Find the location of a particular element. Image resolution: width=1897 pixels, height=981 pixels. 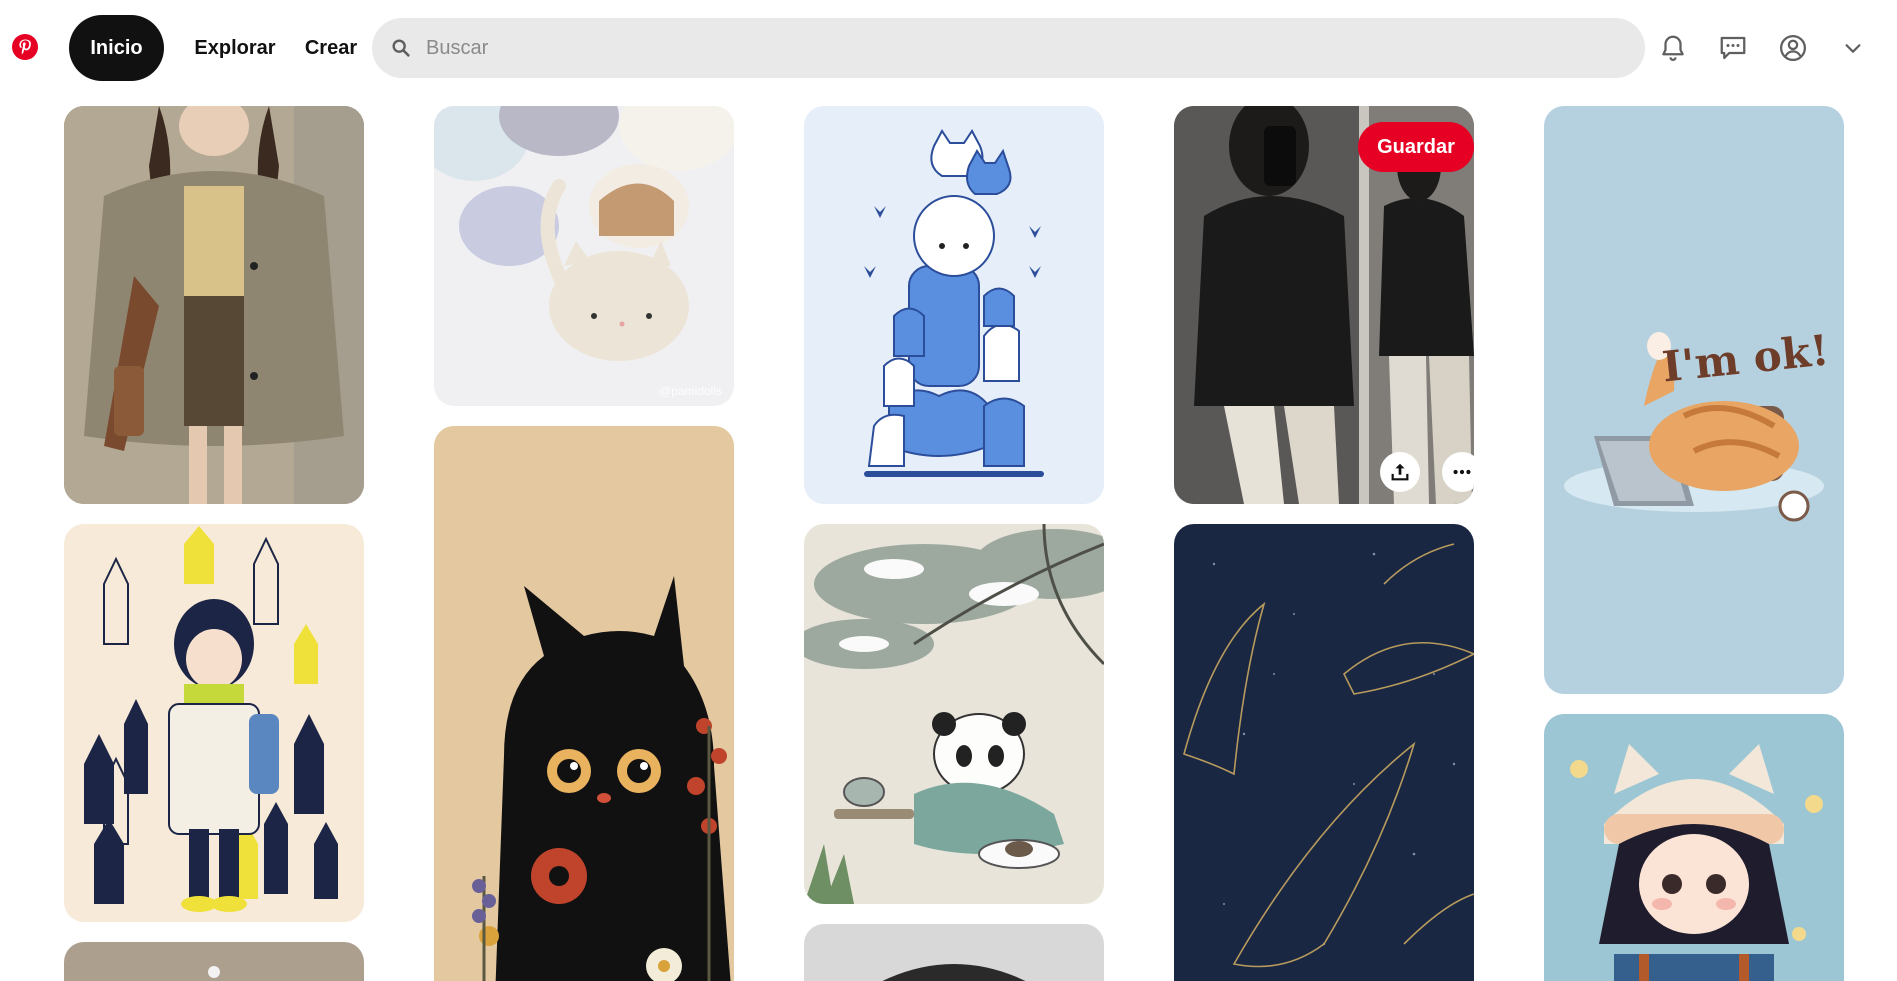

pin-girl-cat-hat is located at coordinates (1694, 847).